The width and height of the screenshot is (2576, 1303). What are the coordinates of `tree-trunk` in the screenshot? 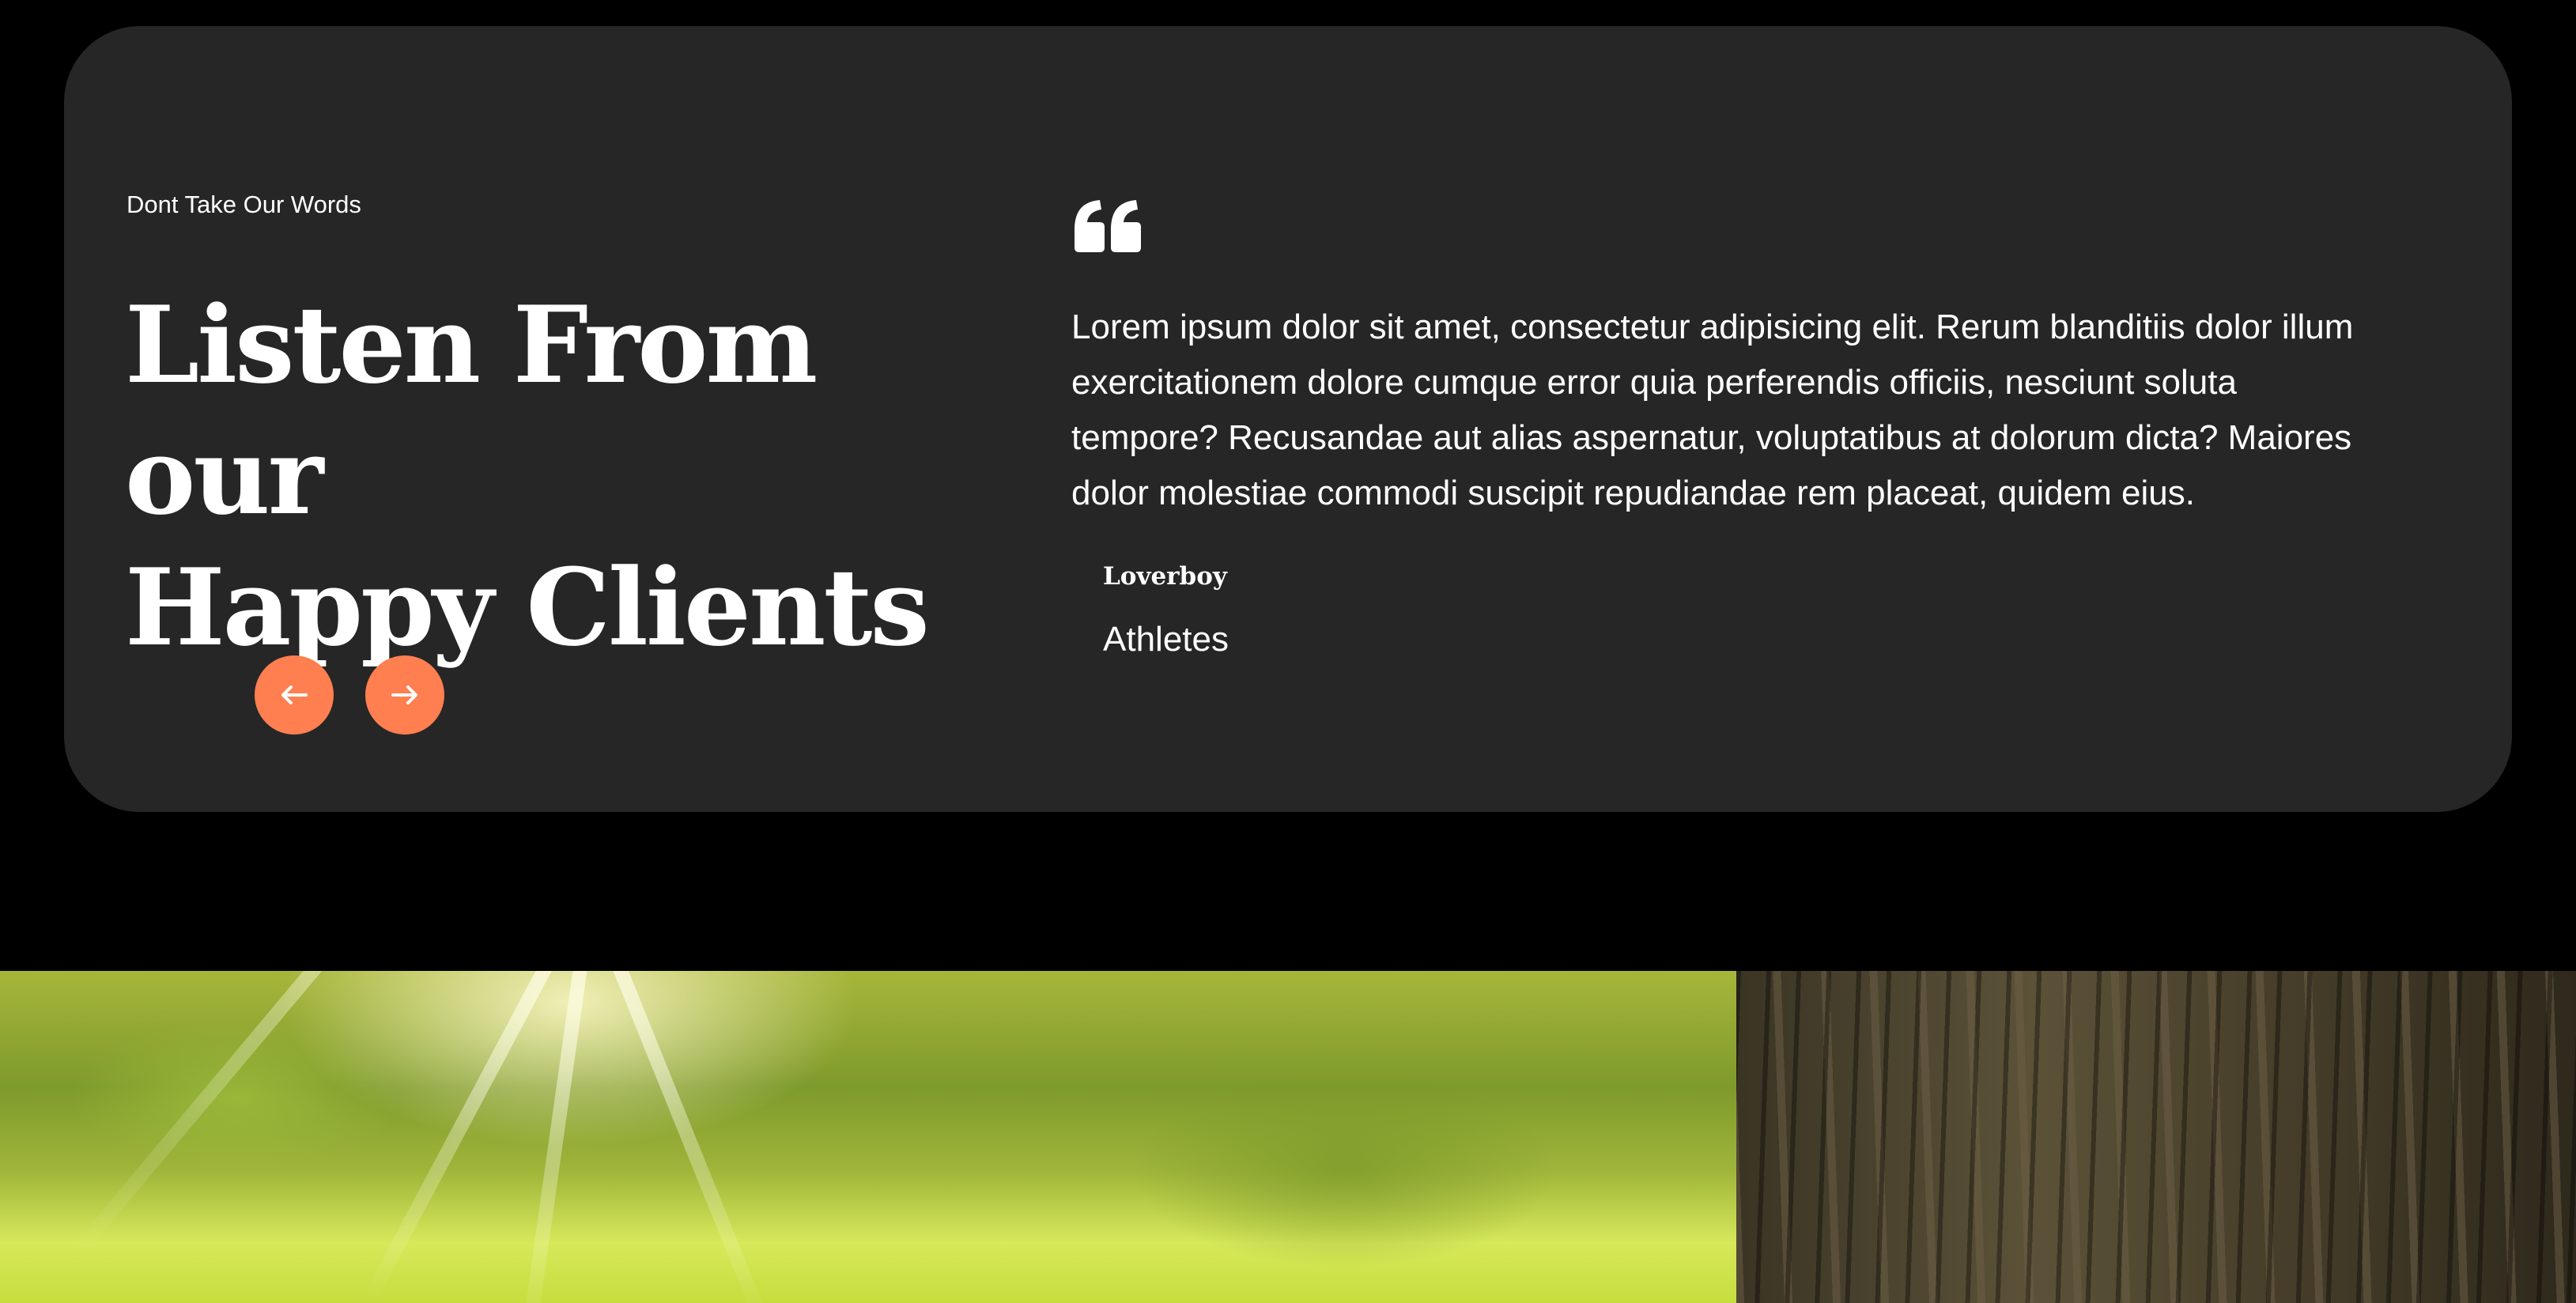 It's located at (2156, 1137).